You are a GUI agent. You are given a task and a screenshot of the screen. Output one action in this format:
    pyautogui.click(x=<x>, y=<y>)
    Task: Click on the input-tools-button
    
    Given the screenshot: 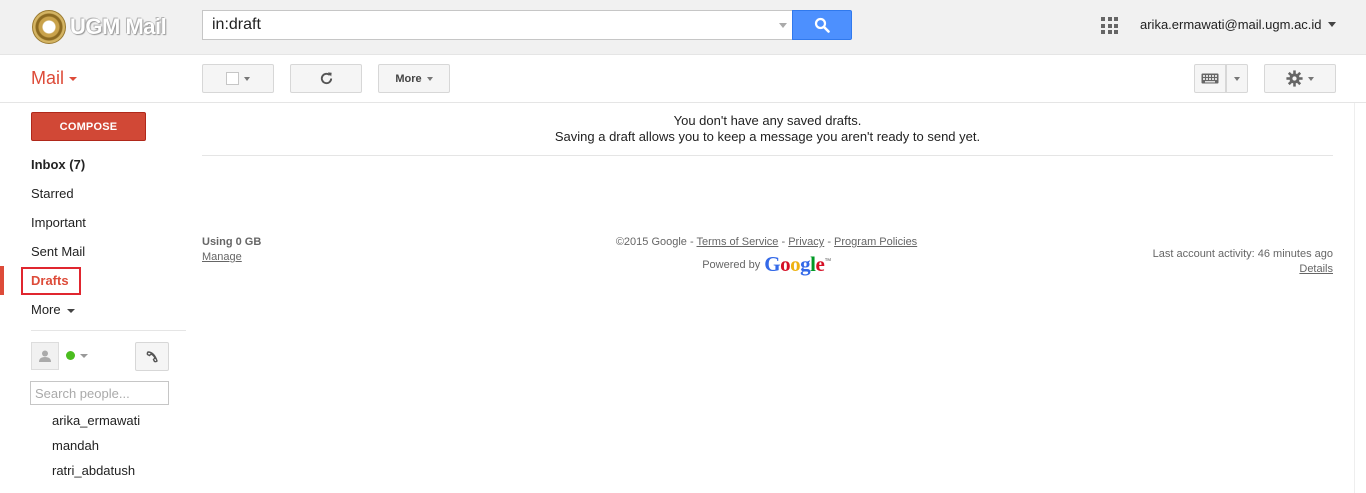 What is the action you would take?
    pyautogui.click(x=1210, y=78)
    